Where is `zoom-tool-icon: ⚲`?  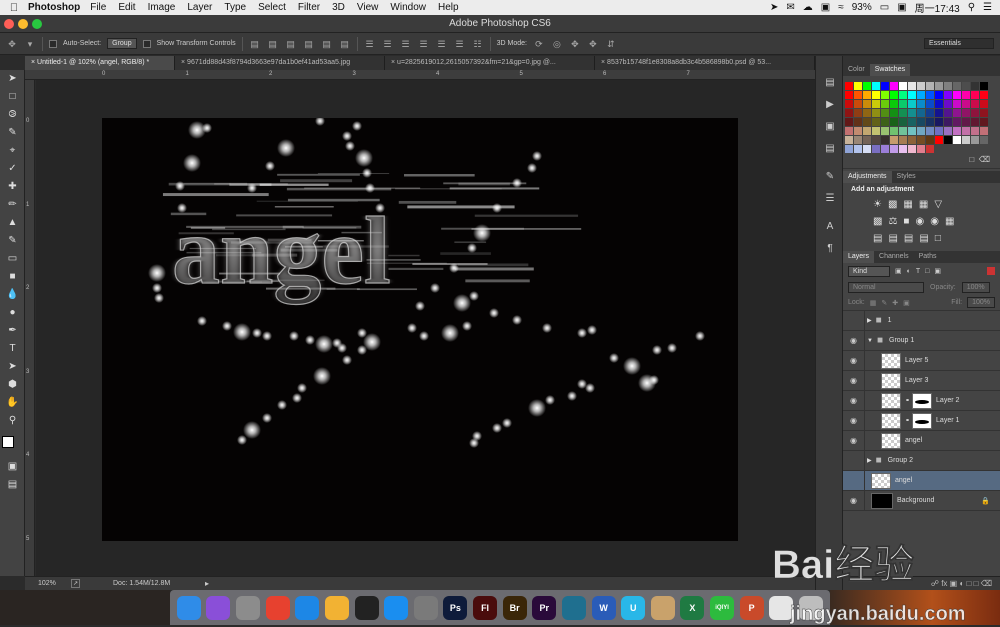
zoom-tool-icon: ⚲ is located at coordinates (12, 421).